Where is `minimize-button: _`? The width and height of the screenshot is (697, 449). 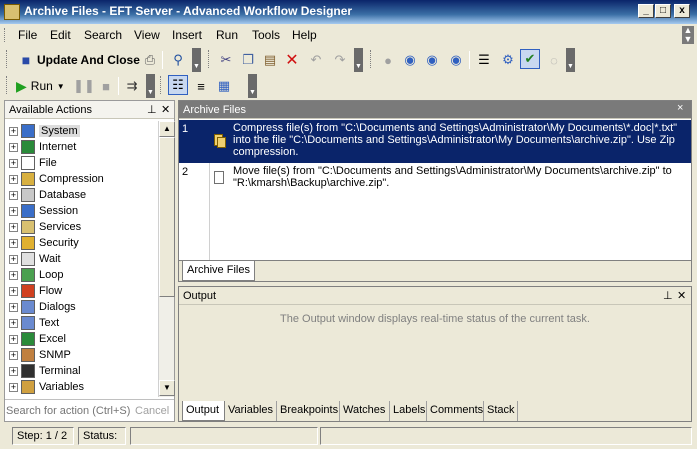 minimize-button: _ is located at coordinates (646, 11).